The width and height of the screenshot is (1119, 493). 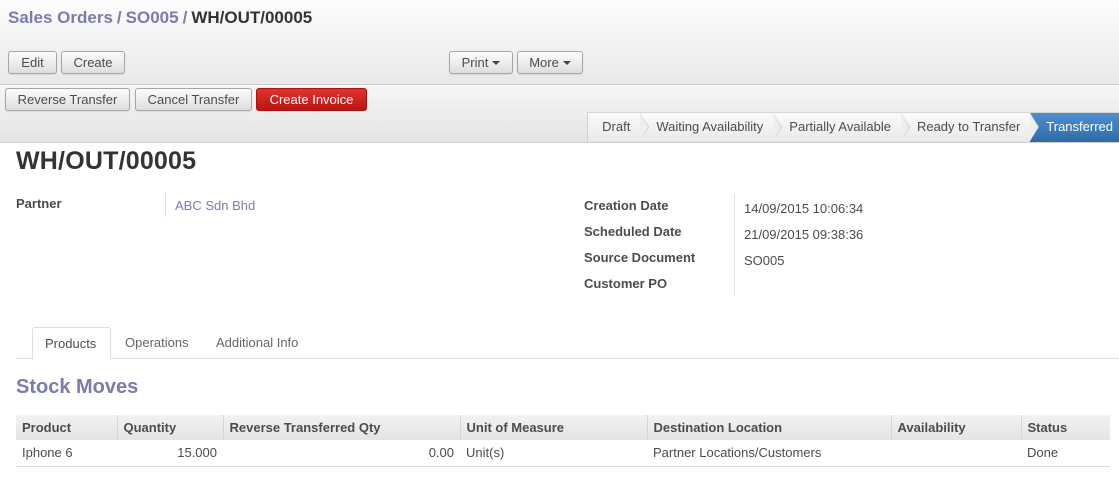 What do you see at coordinates (633, 231) in the screenshot?
I see `scheduled-date-label: Scheduled Date` at bounding box center [633, 231].